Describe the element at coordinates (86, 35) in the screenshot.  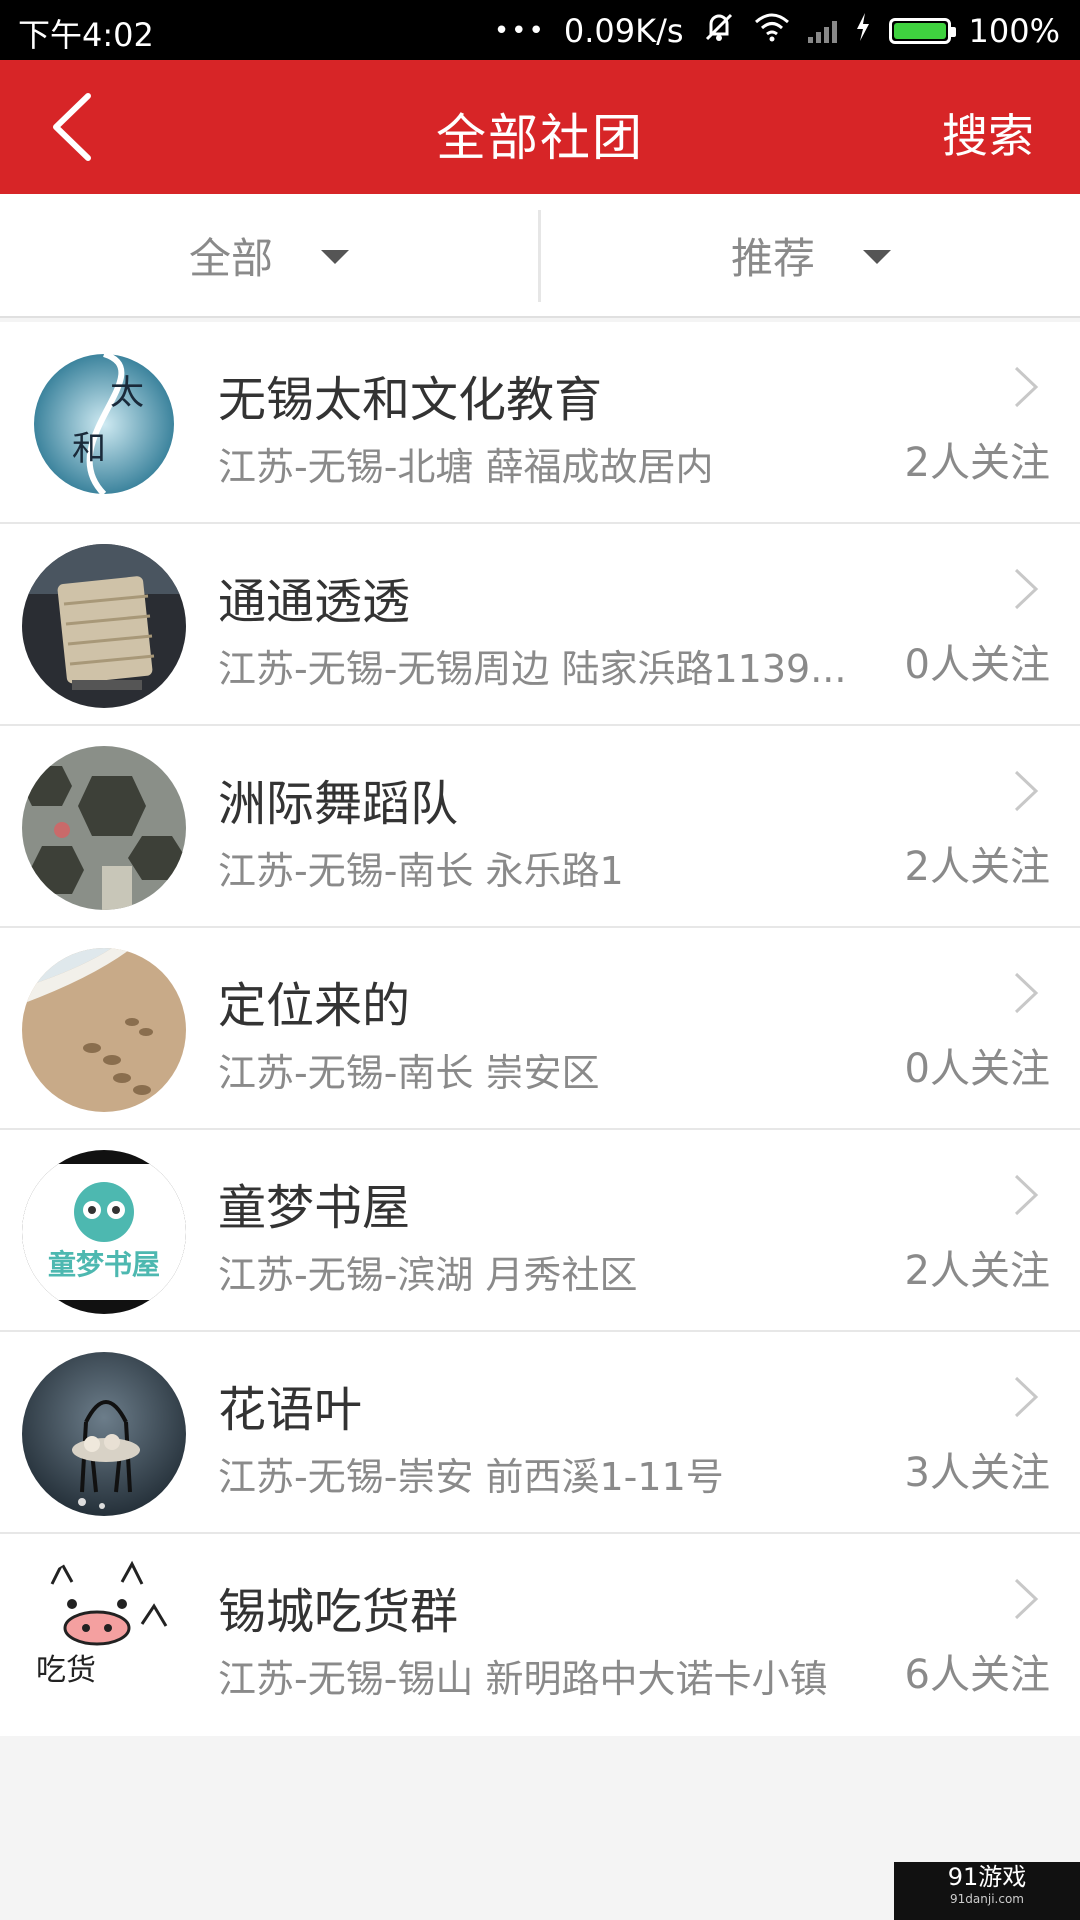
I see `status-time: 下午4:02` at that location.